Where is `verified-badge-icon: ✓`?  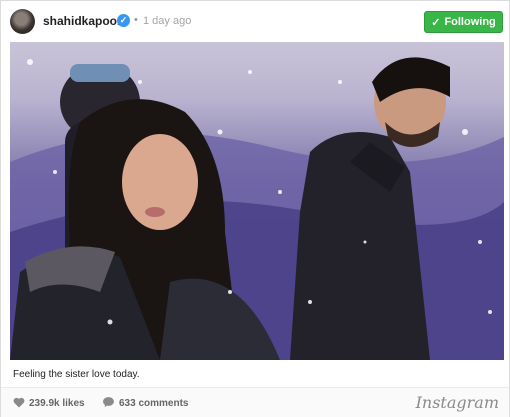
verified-badge-icon: ✓ is located at coordinates (123, 20).